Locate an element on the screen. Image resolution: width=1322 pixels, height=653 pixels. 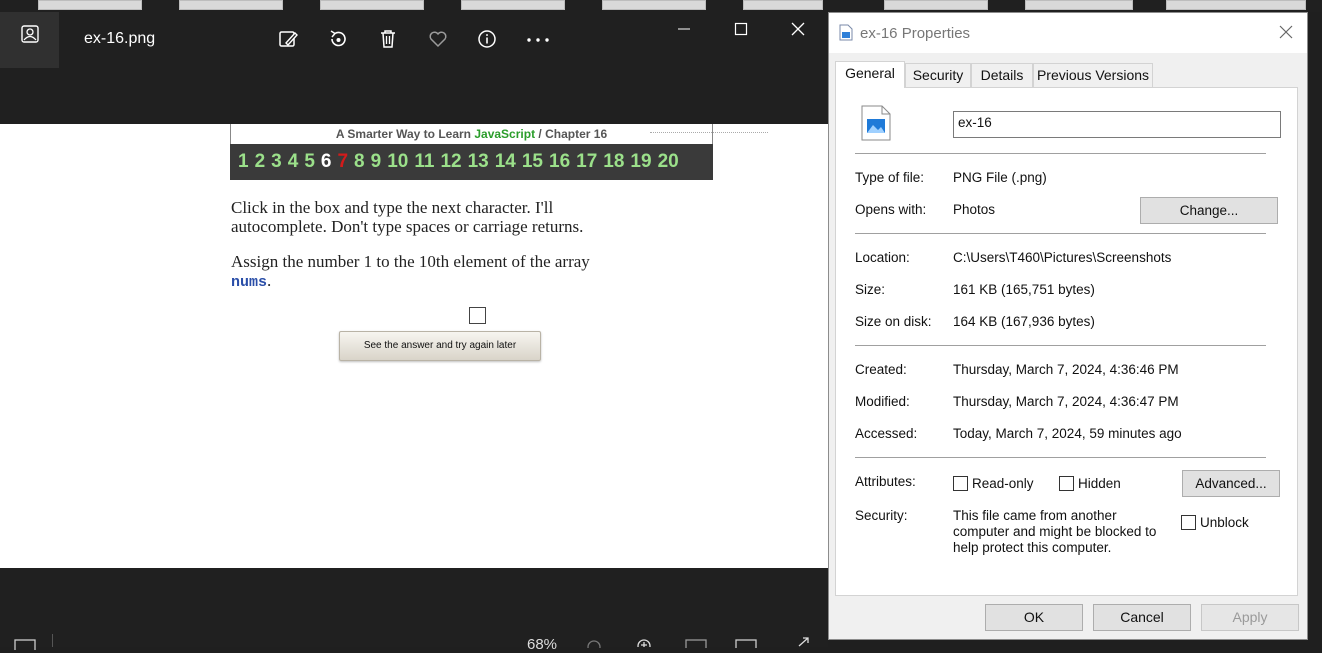
properties-close-button is located at coordinates (1286, 34).